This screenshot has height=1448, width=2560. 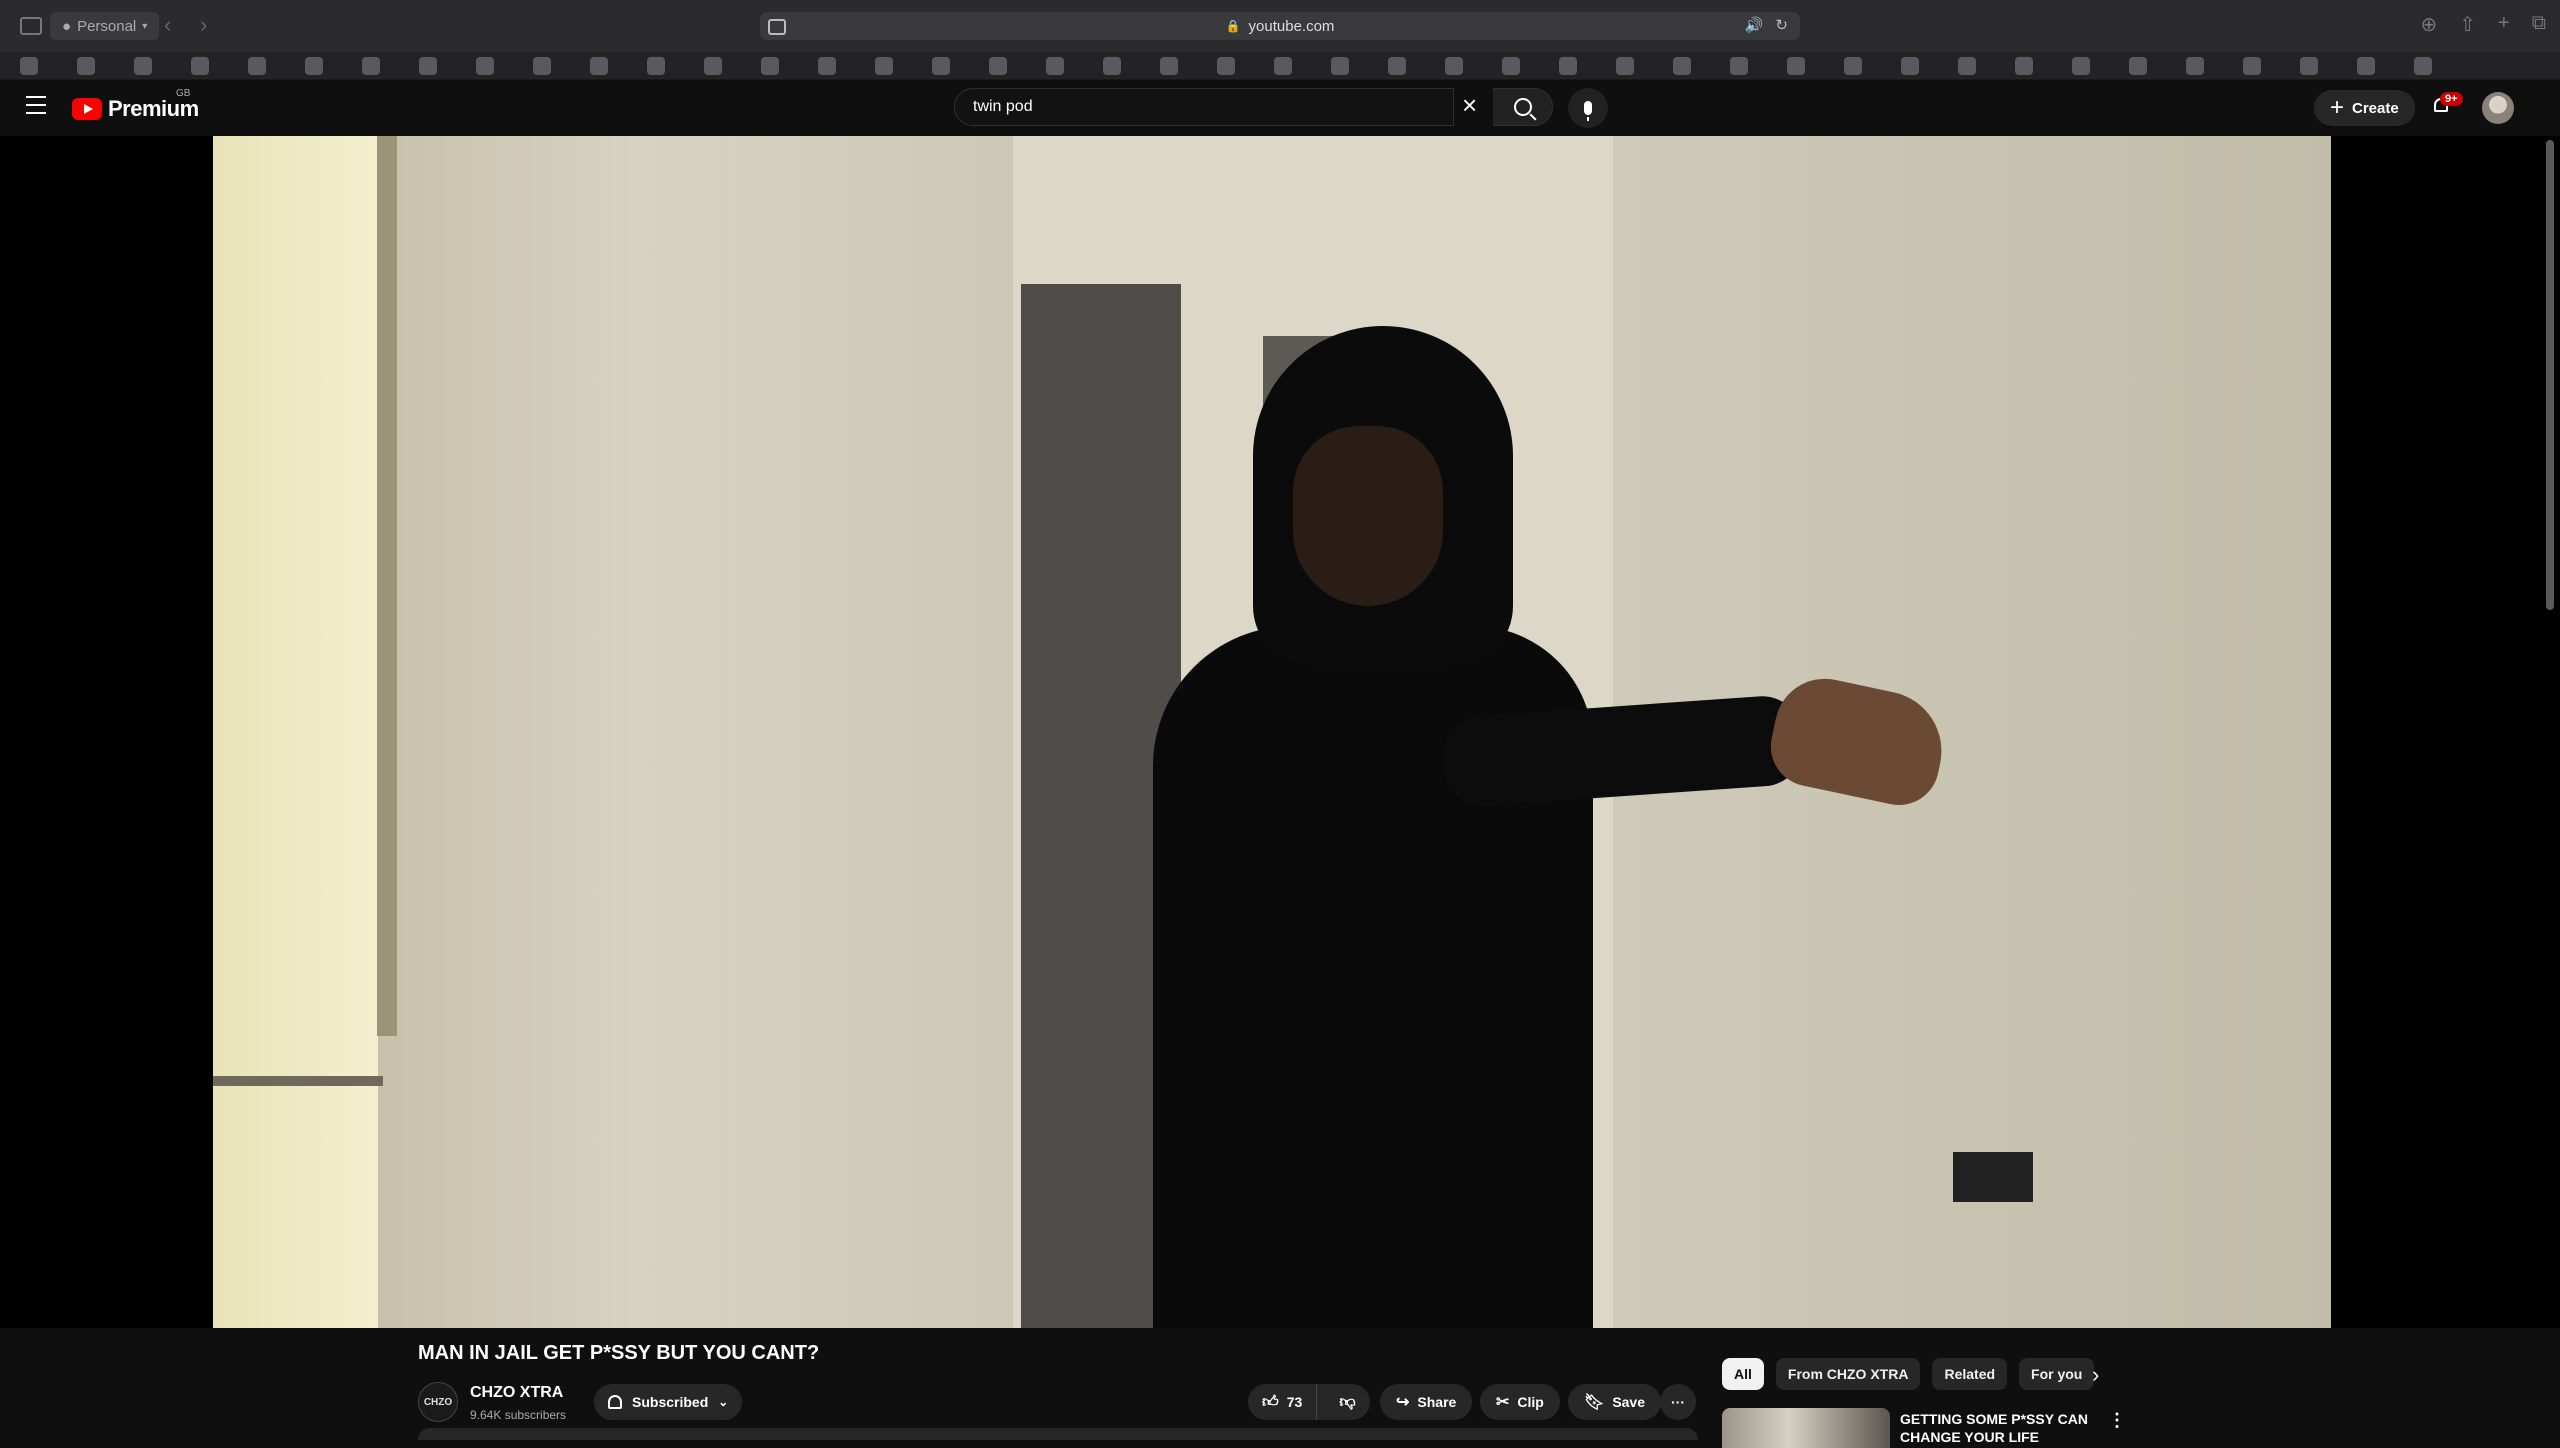 What do you see at coordinates (1594, 1402) in the screenshot?
I see `bookmark-icon: 🔖︎` at bounding box center [1594, 1402].